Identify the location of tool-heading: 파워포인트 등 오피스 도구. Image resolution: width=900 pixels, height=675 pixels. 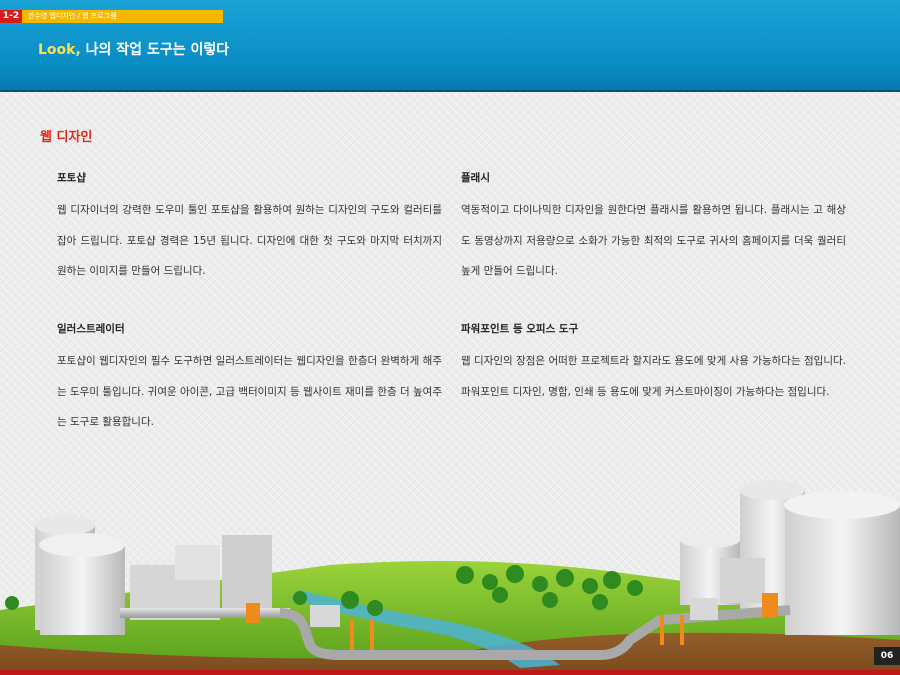
(520, 329).